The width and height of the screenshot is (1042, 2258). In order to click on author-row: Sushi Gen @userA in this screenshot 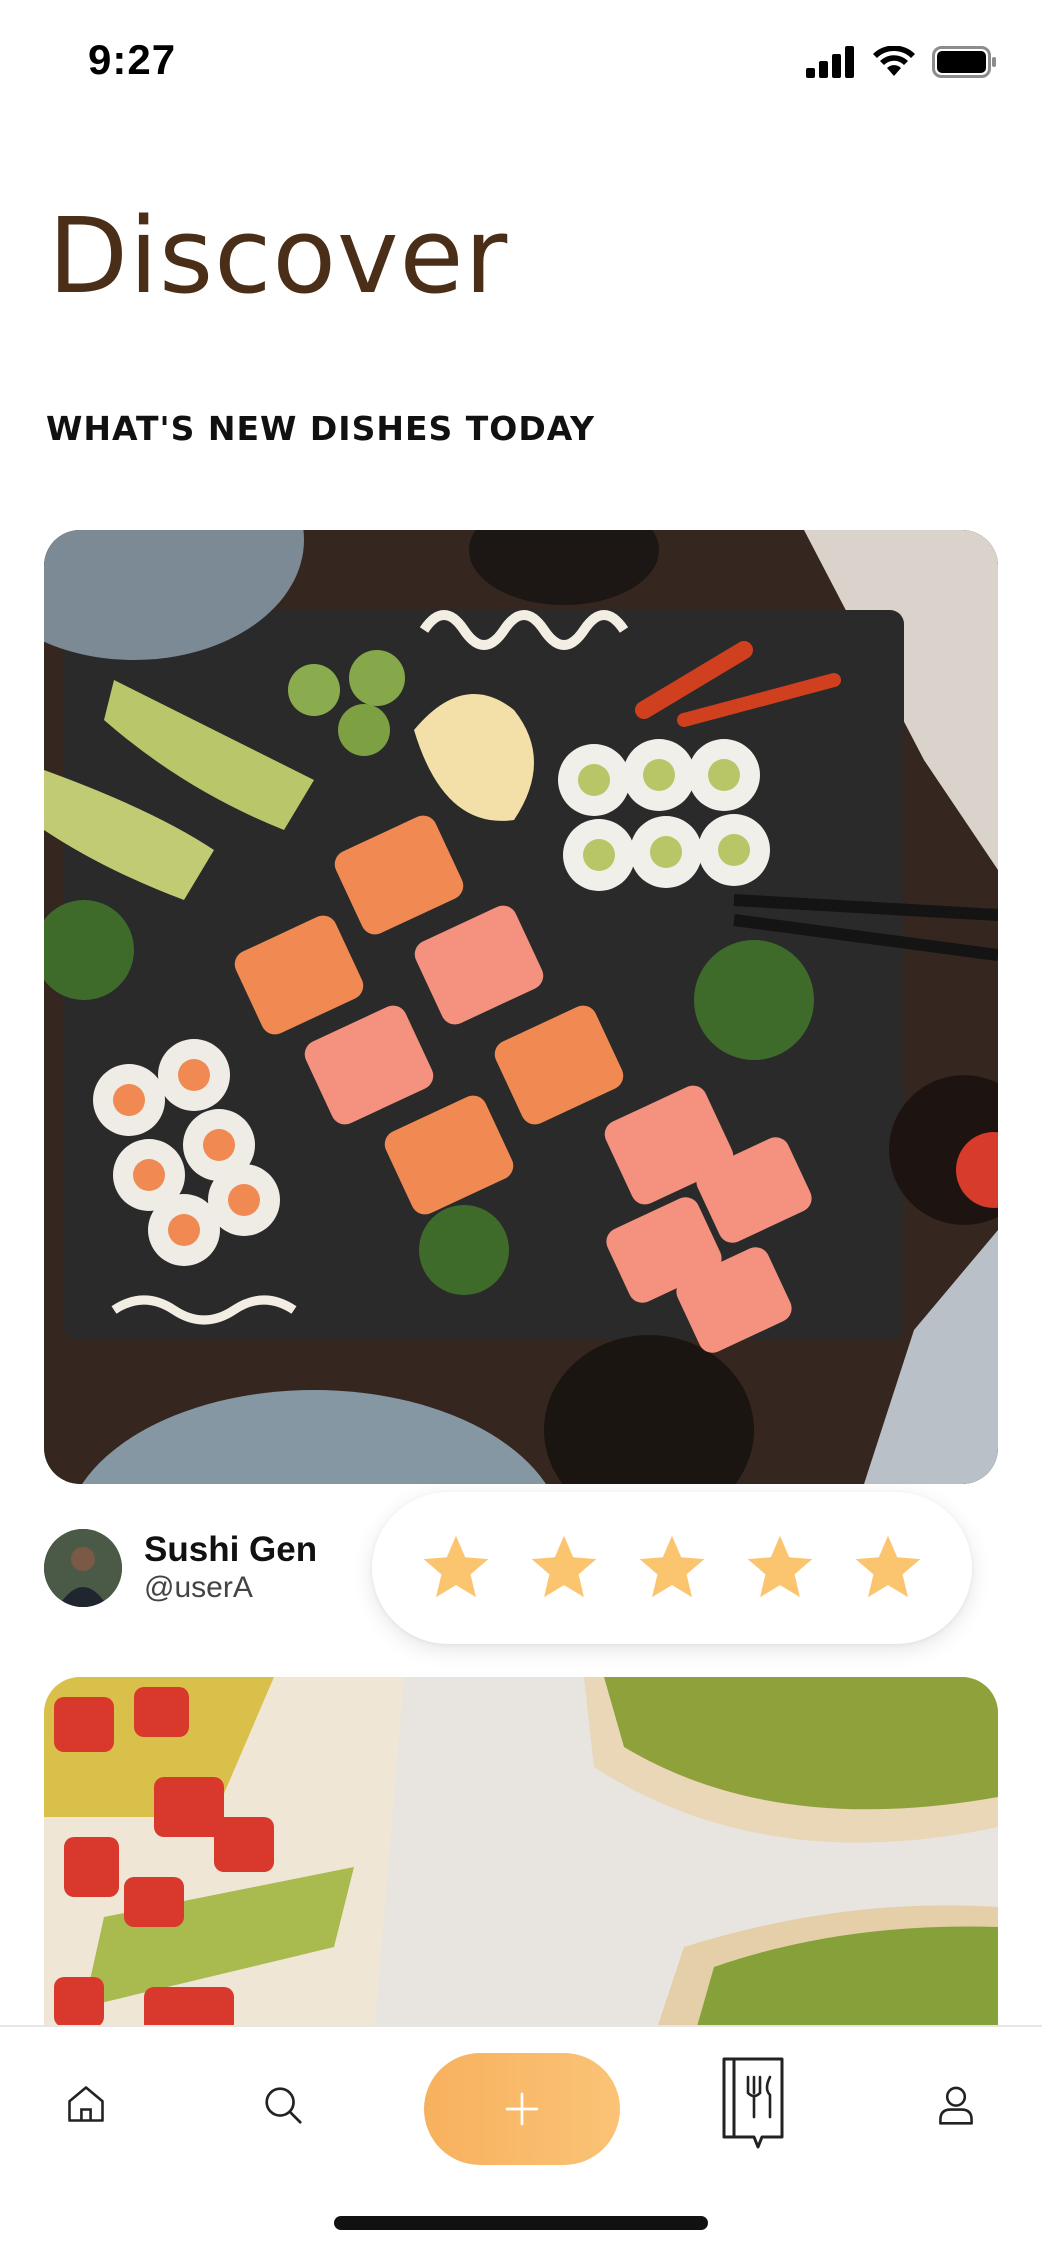, I will do `click(180, 1568)`.